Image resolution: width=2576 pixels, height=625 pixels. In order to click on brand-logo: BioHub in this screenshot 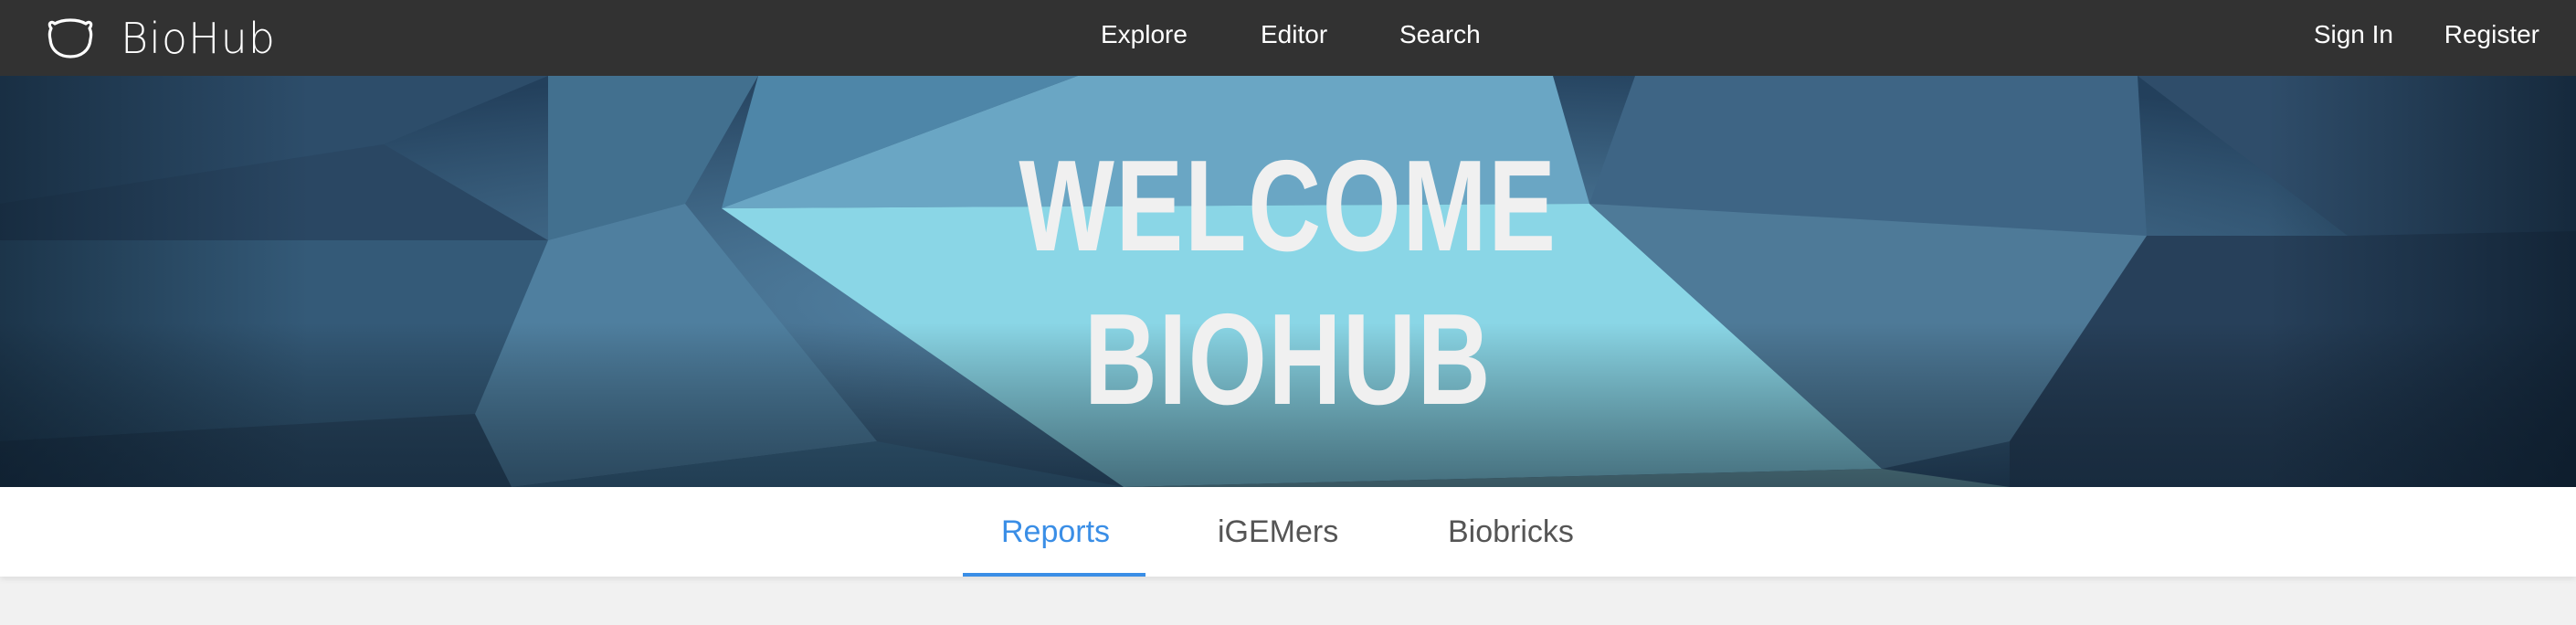, I will do `click(162, 38)`.